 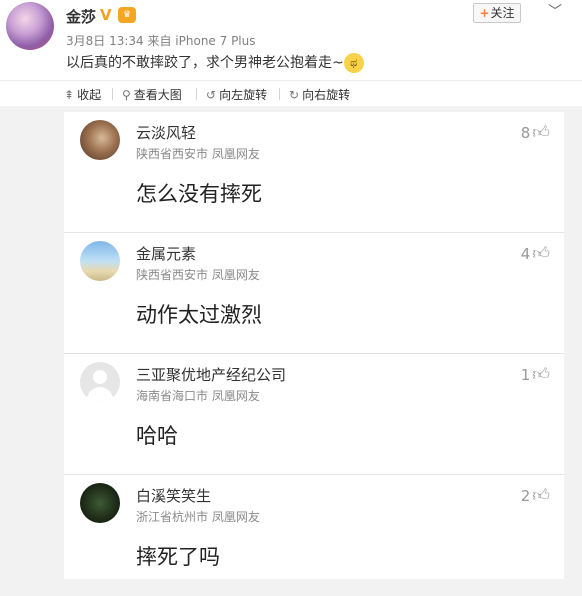 What do you see at coordinates (205, 63) in the screenshot?
I see `post-text-content: 以后真的不敢摔跤了，求个男神老公抱着走~` at bounding box center [205, 63].